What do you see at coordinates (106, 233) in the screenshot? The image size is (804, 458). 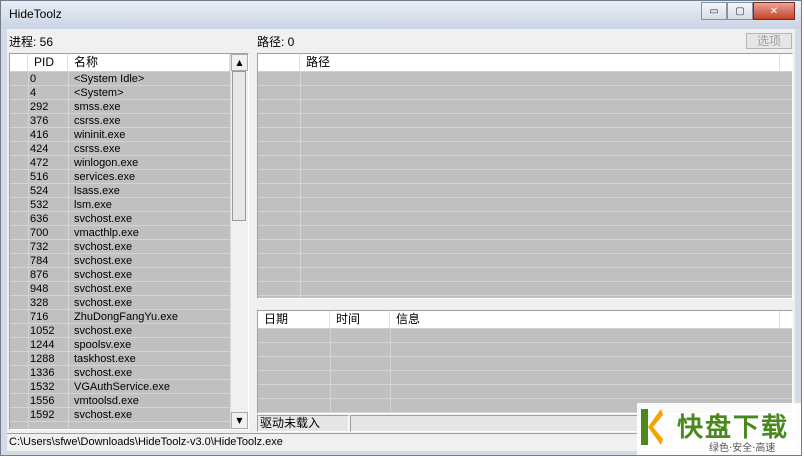 I see `name-cell: vmacthlp.exe` at bounding box center [106, 233].